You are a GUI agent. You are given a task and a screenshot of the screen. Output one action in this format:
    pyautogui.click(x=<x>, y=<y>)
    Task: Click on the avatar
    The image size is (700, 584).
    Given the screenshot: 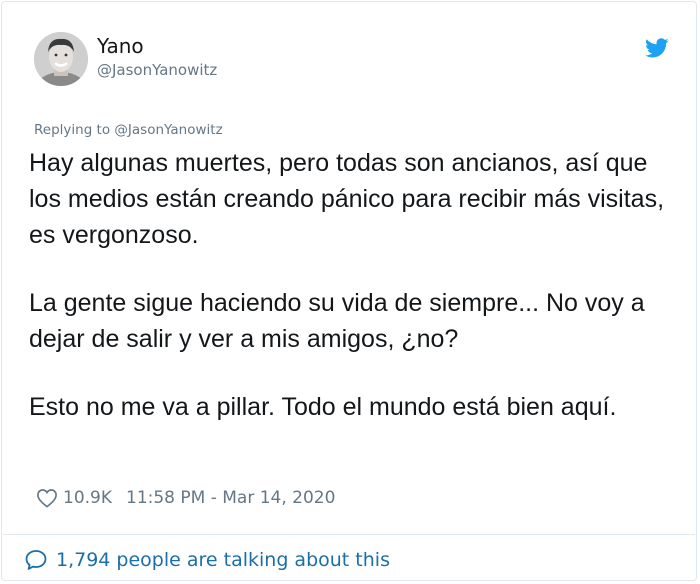 What is the action you would take?
    pyautogui.click(x=61, y=59)
    